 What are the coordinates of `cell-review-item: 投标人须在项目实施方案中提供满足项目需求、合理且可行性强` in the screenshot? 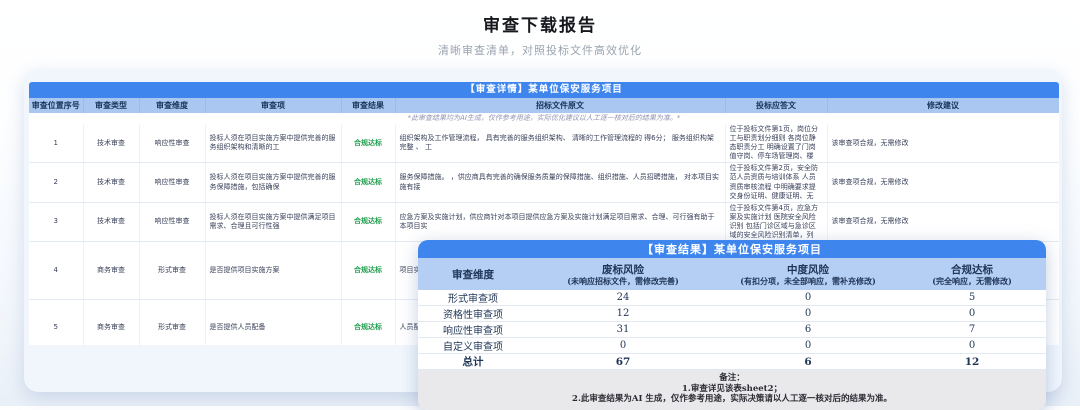 It's located at (273, 222).